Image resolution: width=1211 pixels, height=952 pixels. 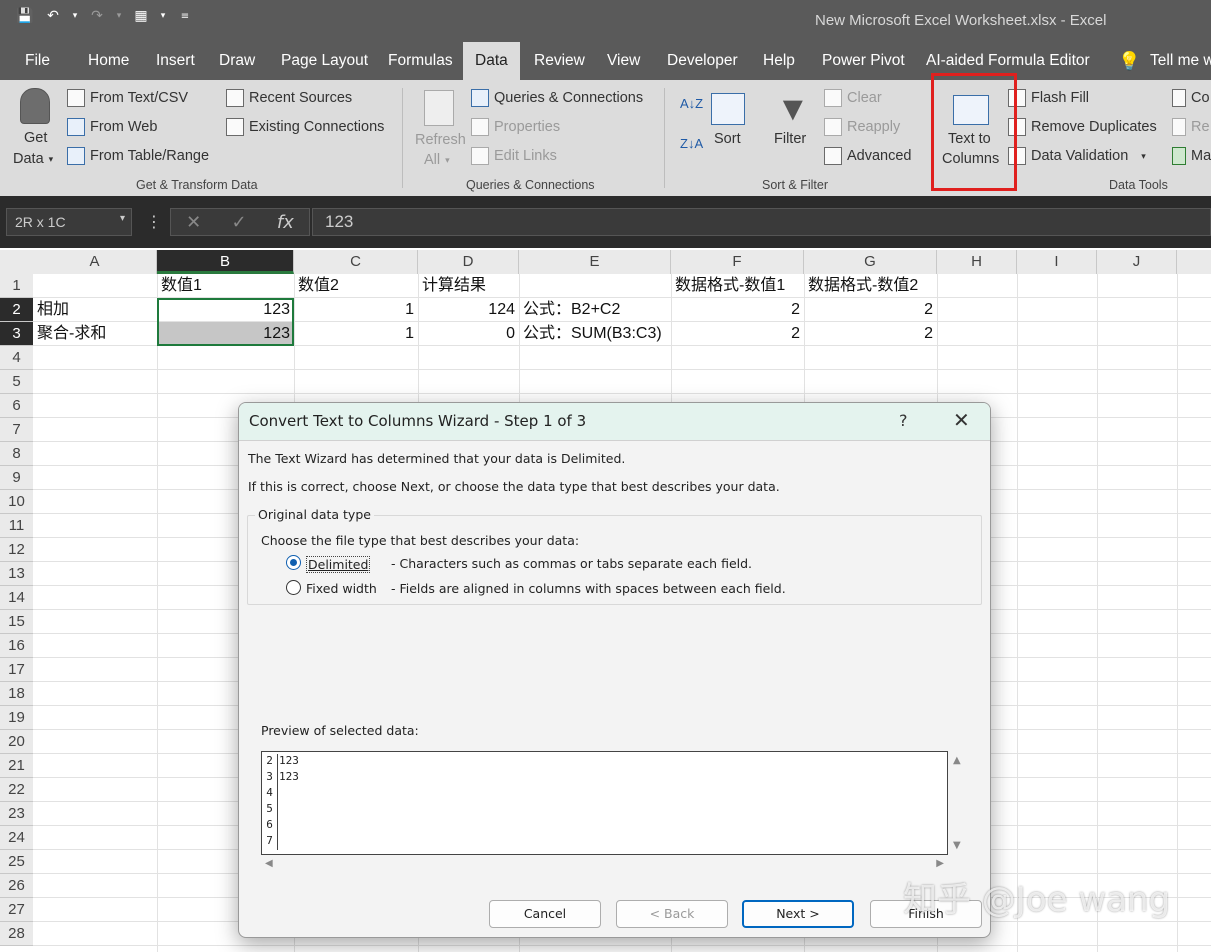 What do you see at coordinates (1082, 127) in the screenshot?
I see `remove-duplicates-button: Remove Duplicates` at bounding box center [1082, 127].